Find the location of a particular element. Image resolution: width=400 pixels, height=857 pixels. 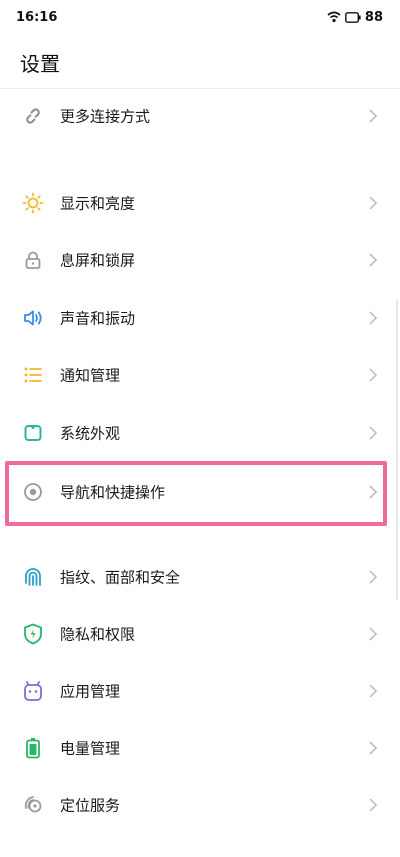

status-bar: 16:16 88 is located at coordinates (200, 17).